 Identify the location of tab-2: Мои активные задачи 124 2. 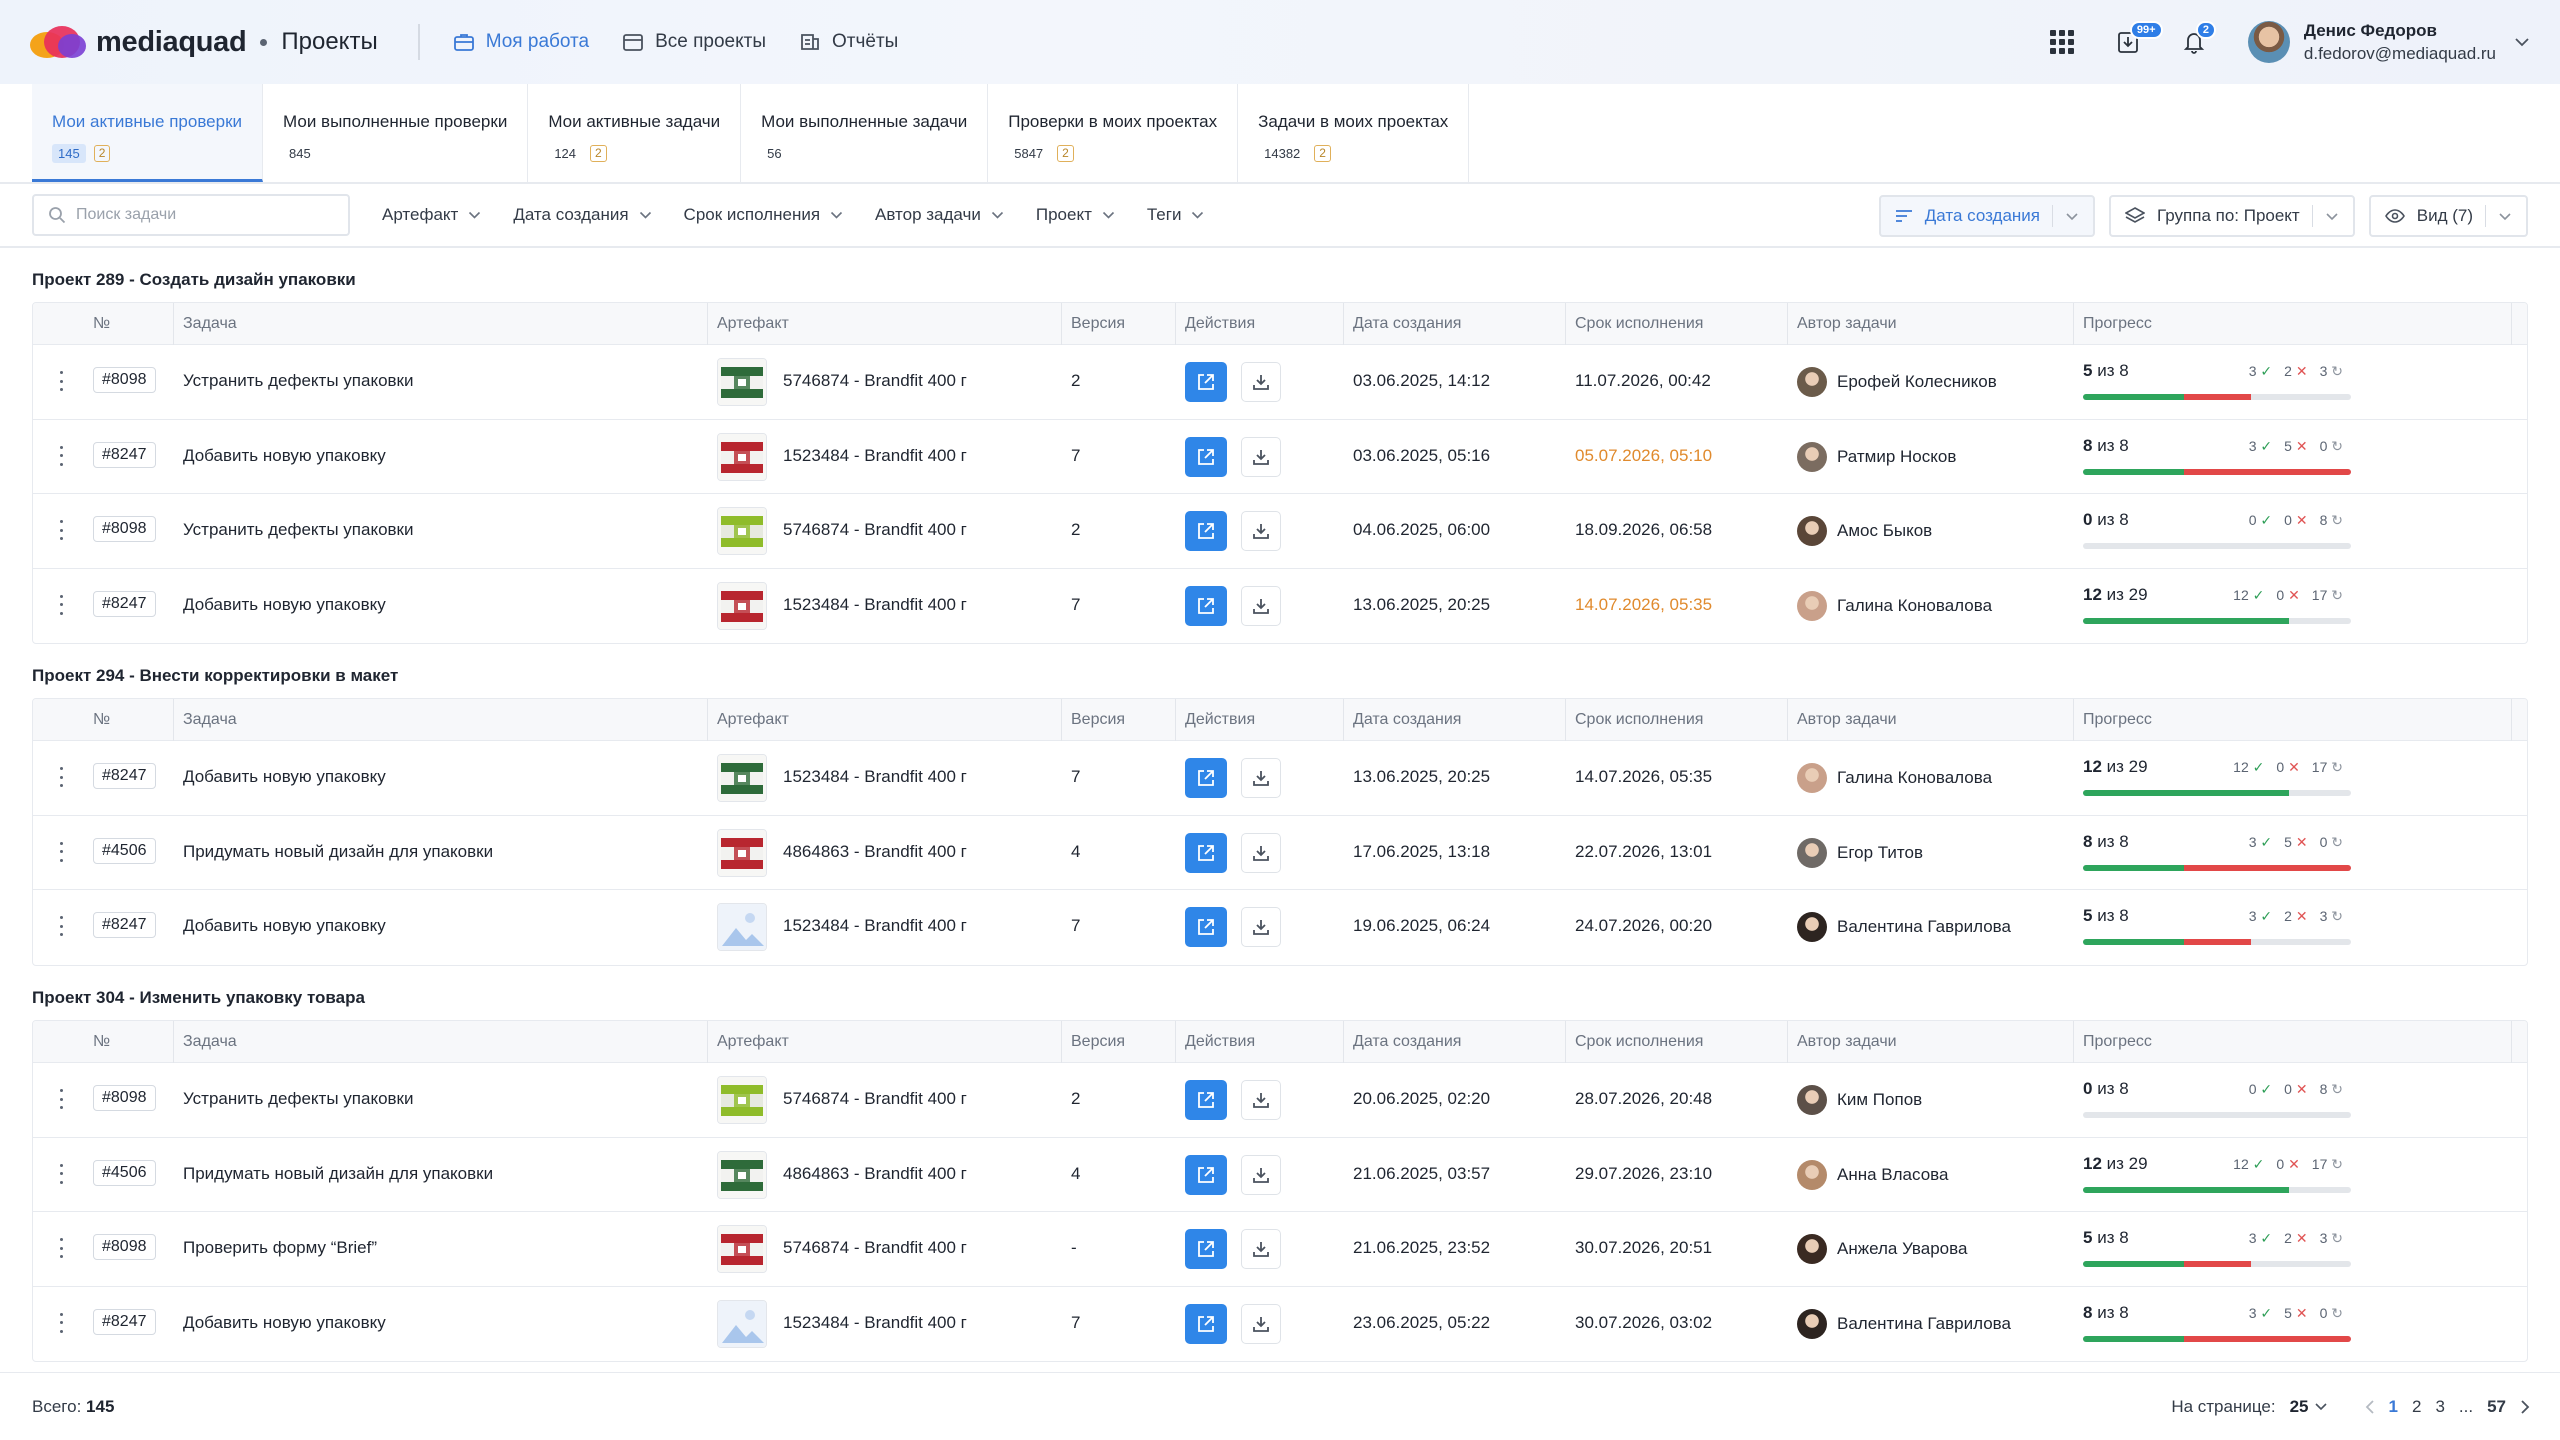
(635, 133).